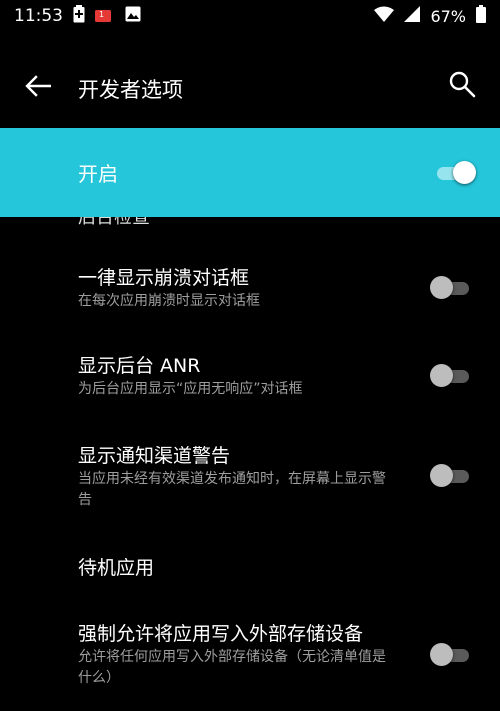 This screenshot has width=500, height=711. What do you see at coordinates (232, 489) in the screenshot?
I see `list-item-subtitle: 当应用未经有效渠道发布通知时，在屏幕上显示警告` at bounding box center [232, 489].